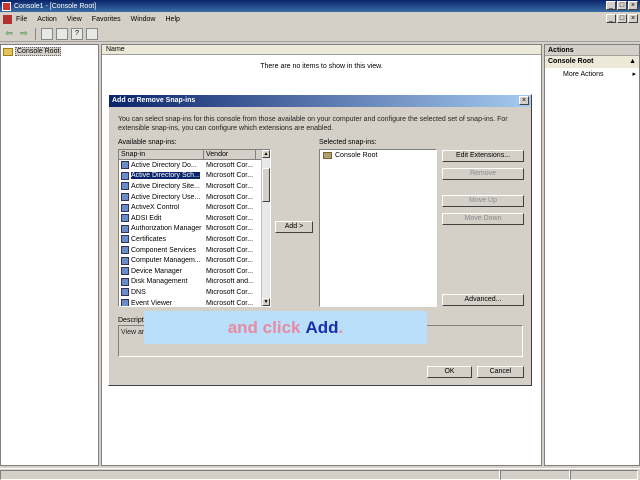 The width and height of the screenshot is (640, 480). Describe the element at coordinates (161, 292) in the screenshot. I see `snapin-name-cell: DNS` at that location.